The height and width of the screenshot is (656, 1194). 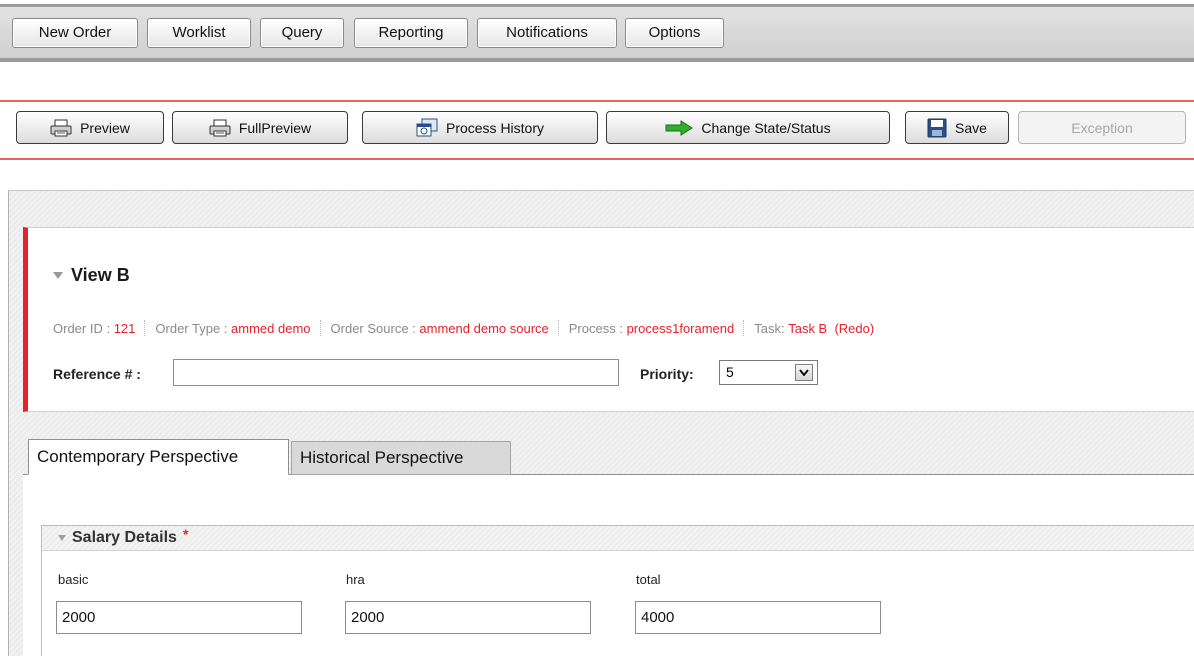 What do you see at coordinates (547, 33) in the screenshot?
I see `nav-tab-notifications: Notifications` at bounding box center [547, 33].